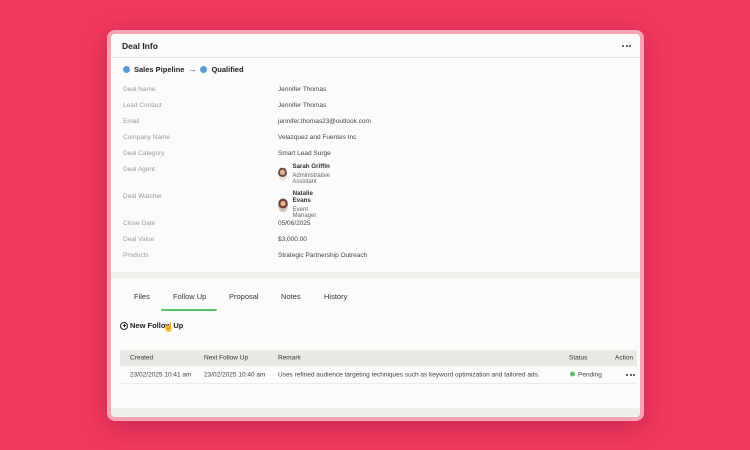 The width and height of the screenshot is (750, 450). Describe the element at coordinates (189, 310) in the screenshot. I see `active-tab-indicator` at that location.